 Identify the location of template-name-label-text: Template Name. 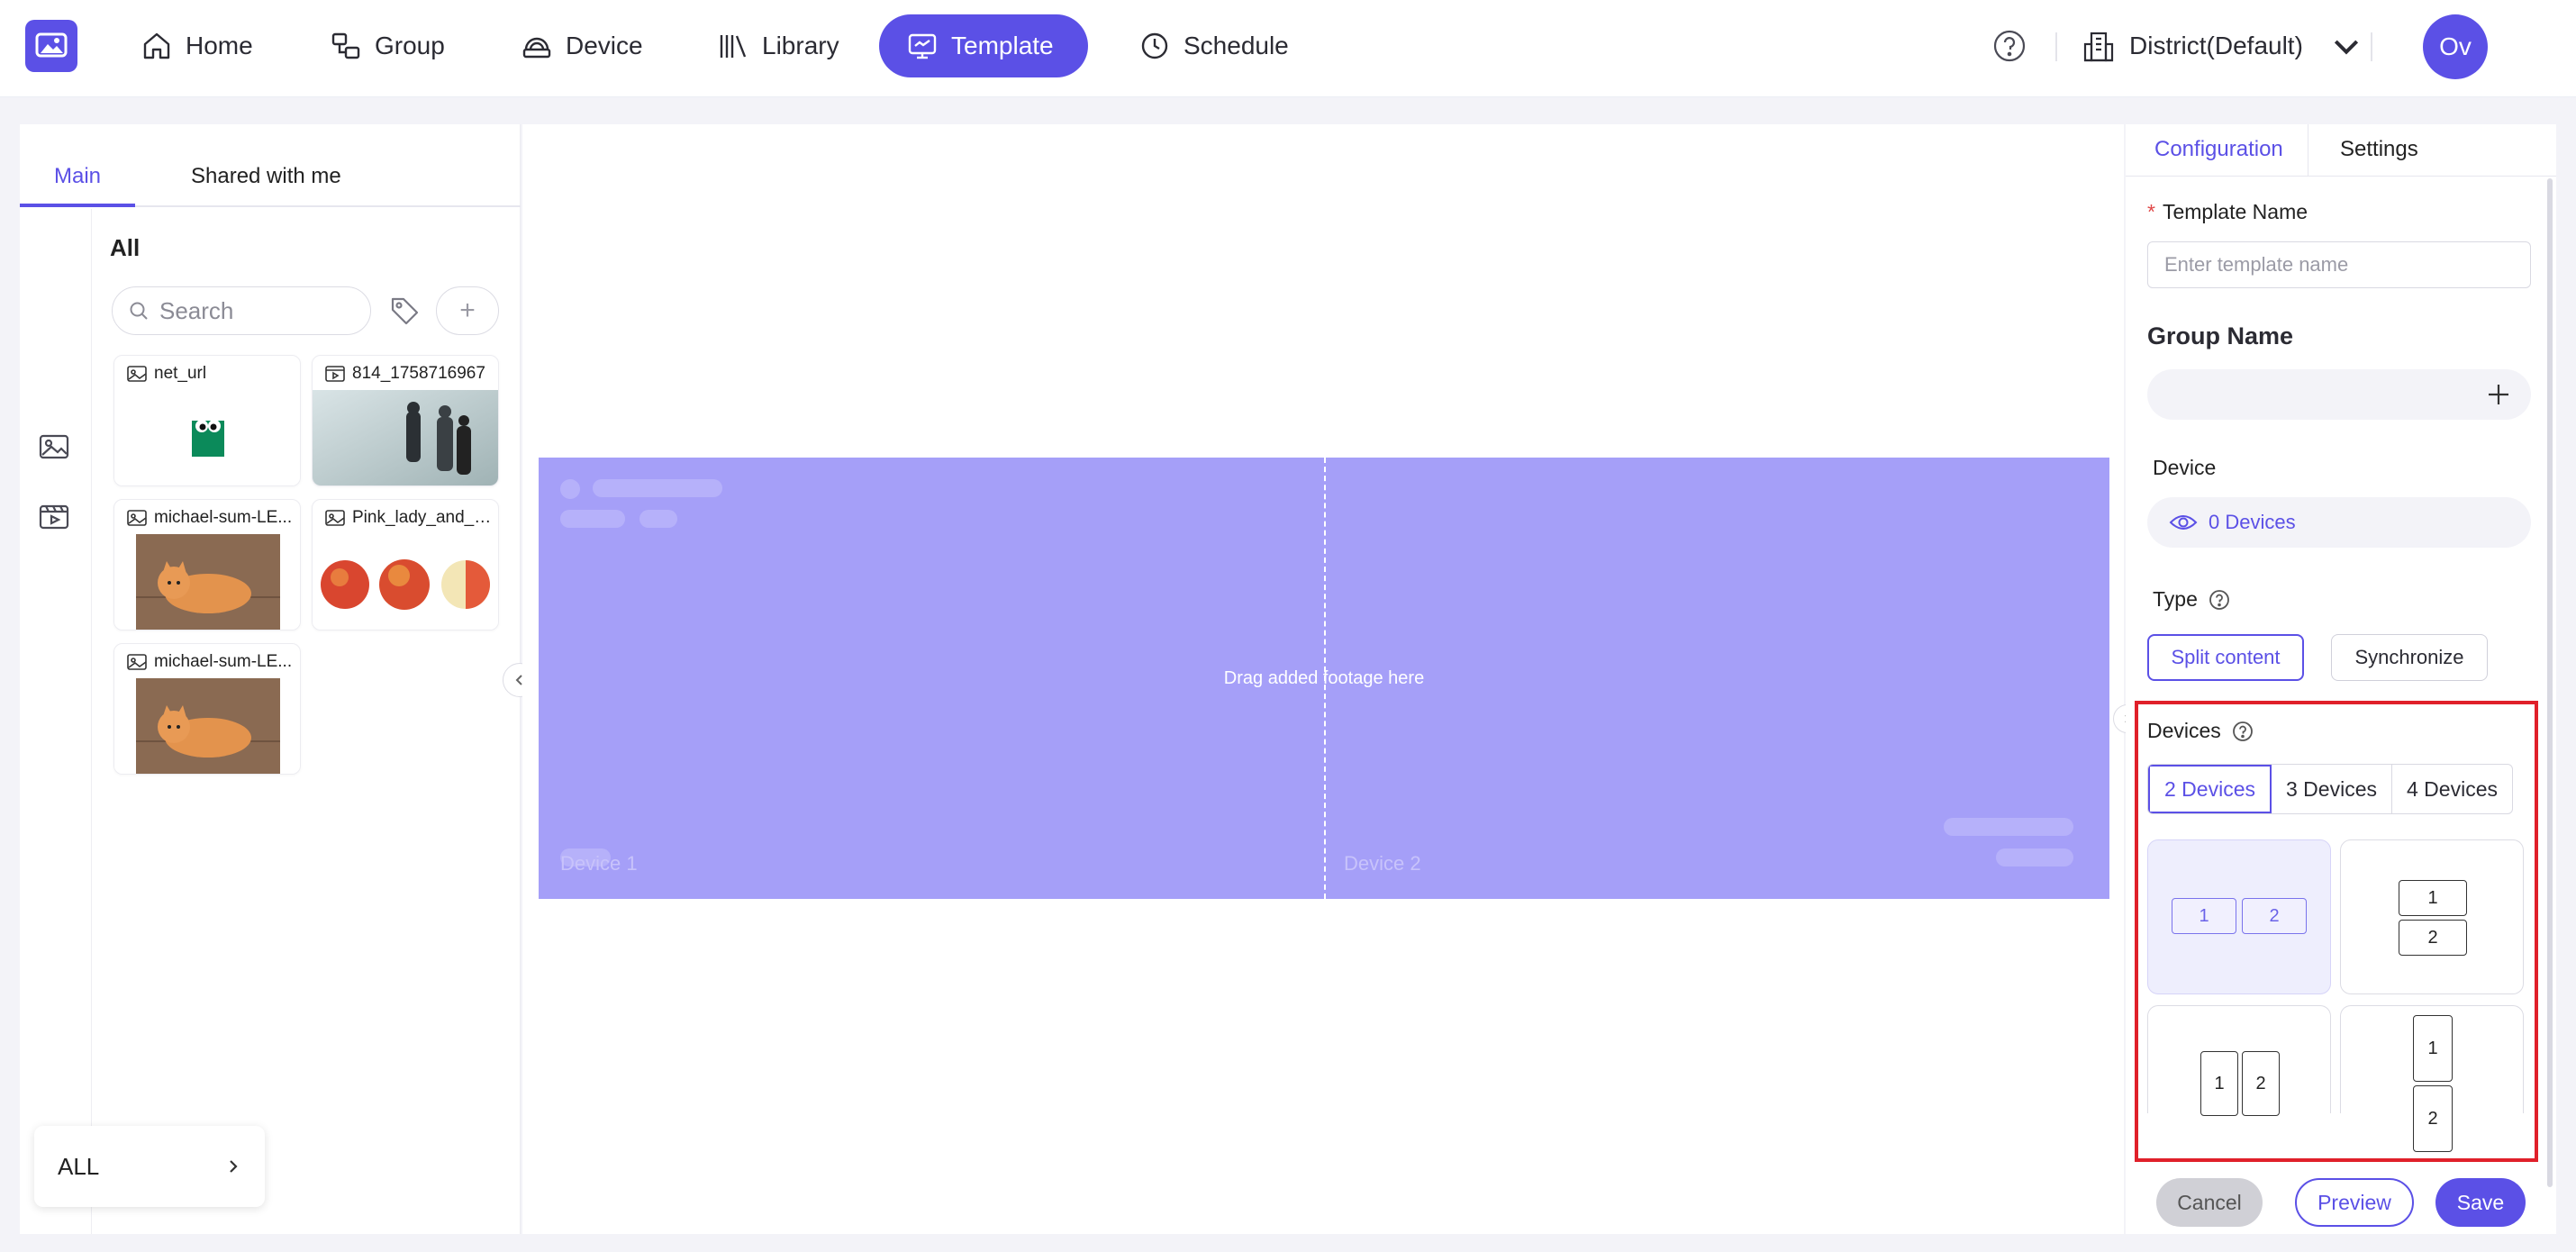
(2235, 211).